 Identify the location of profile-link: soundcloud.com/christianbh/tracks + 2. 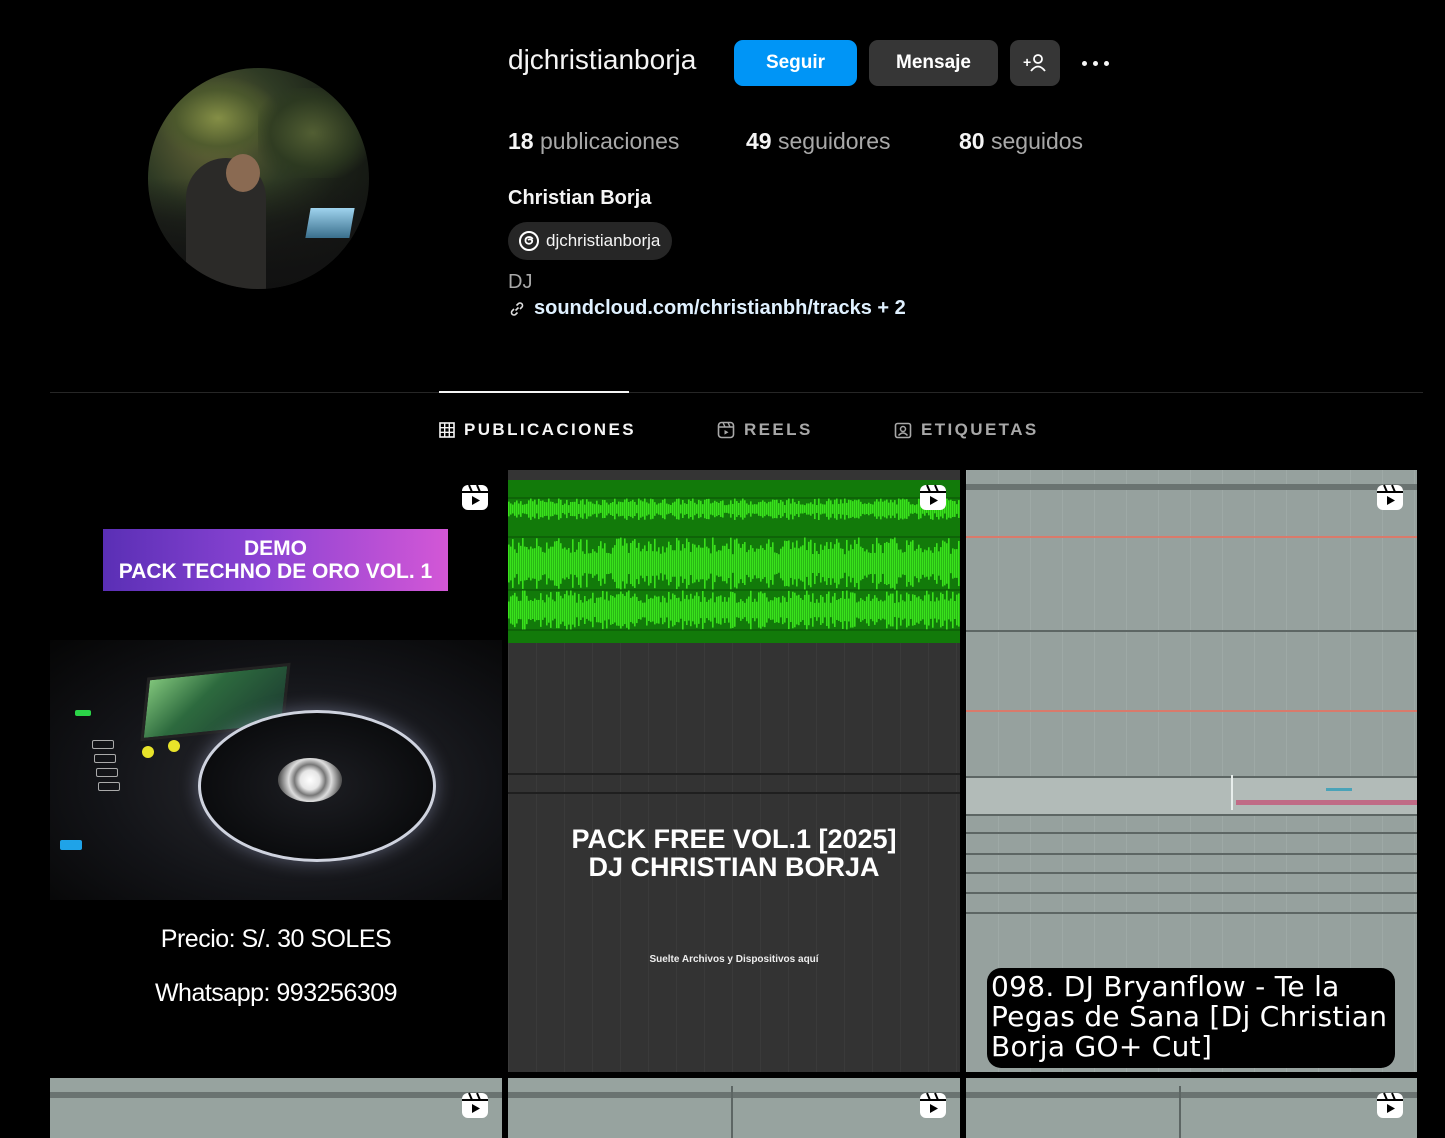
(707, 308).